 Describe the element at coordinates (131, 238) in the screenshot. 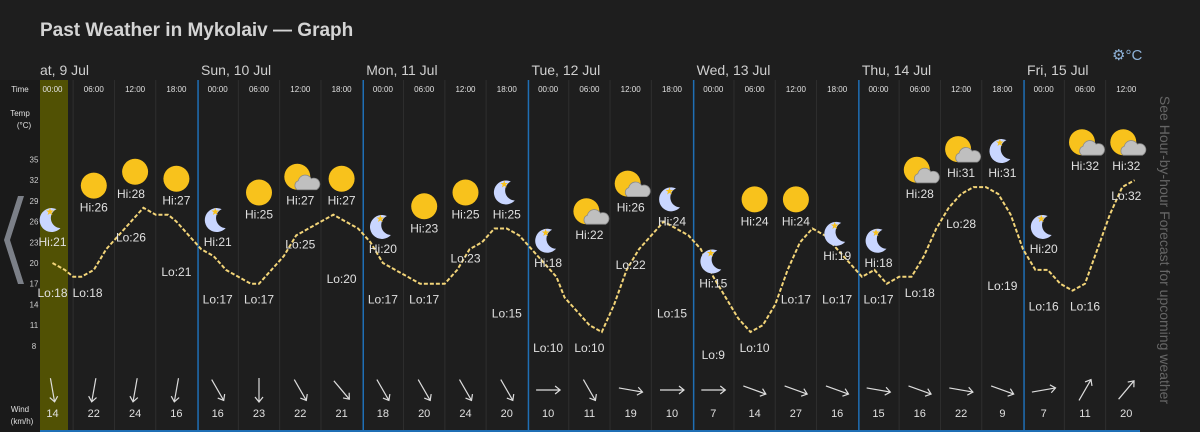

I see `low-temp-label: Lo:26` at that location.